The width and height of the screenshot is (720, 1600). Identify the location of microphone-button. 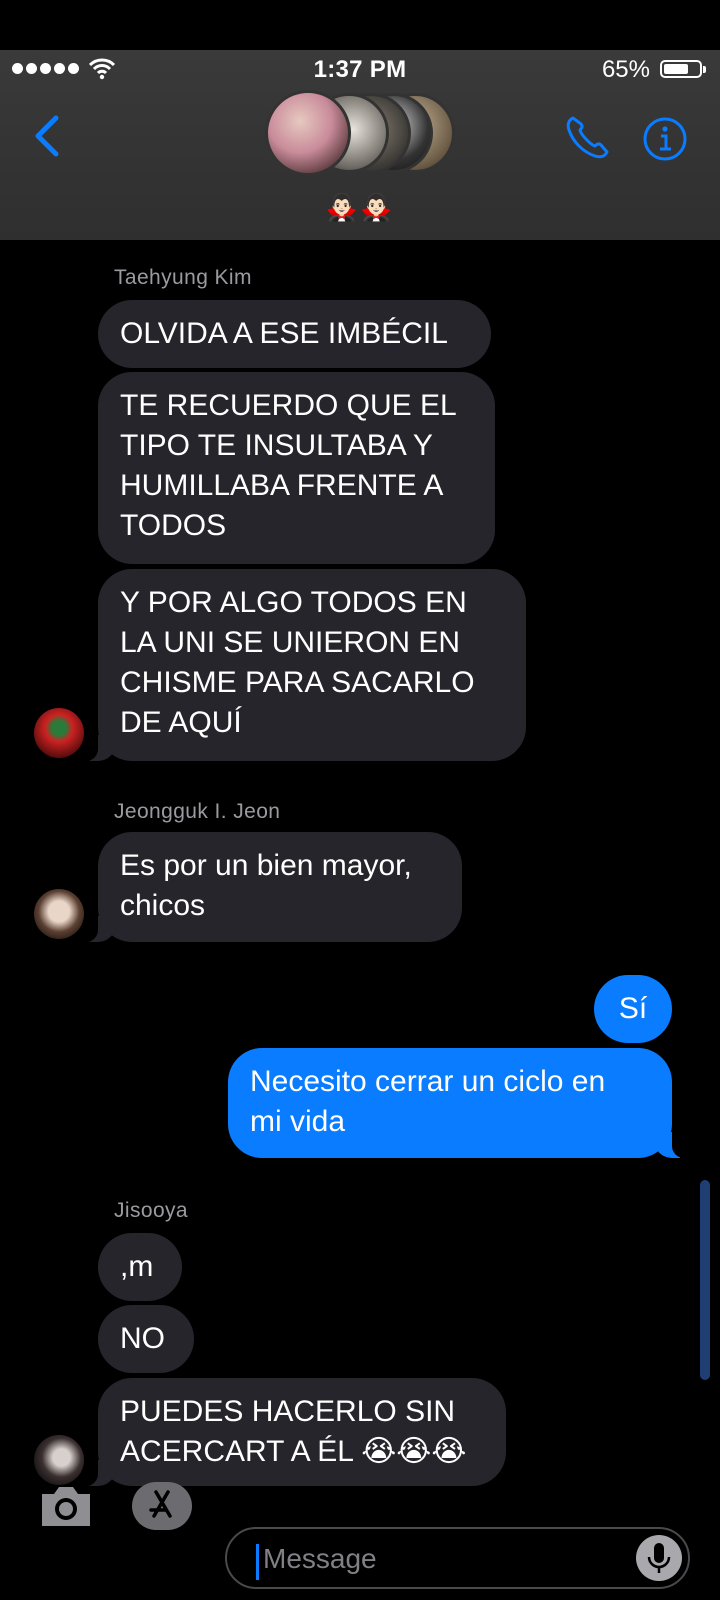
(659, 1558).